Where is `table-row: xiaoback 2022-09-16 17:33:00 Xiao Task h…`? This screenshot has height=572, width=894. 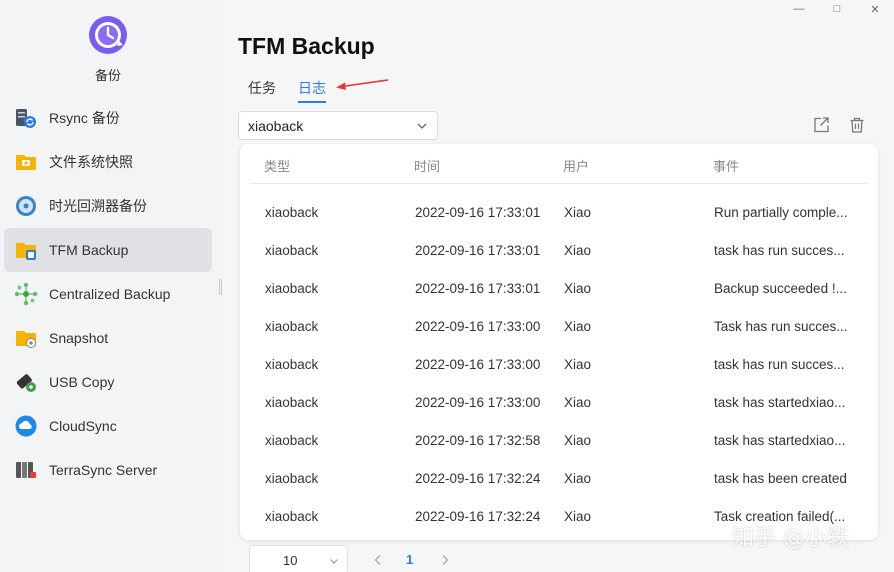 table-row: xiaoback 2022-09-16 17:33:00 Xiao Task h… is located at coordinates (559, 327).